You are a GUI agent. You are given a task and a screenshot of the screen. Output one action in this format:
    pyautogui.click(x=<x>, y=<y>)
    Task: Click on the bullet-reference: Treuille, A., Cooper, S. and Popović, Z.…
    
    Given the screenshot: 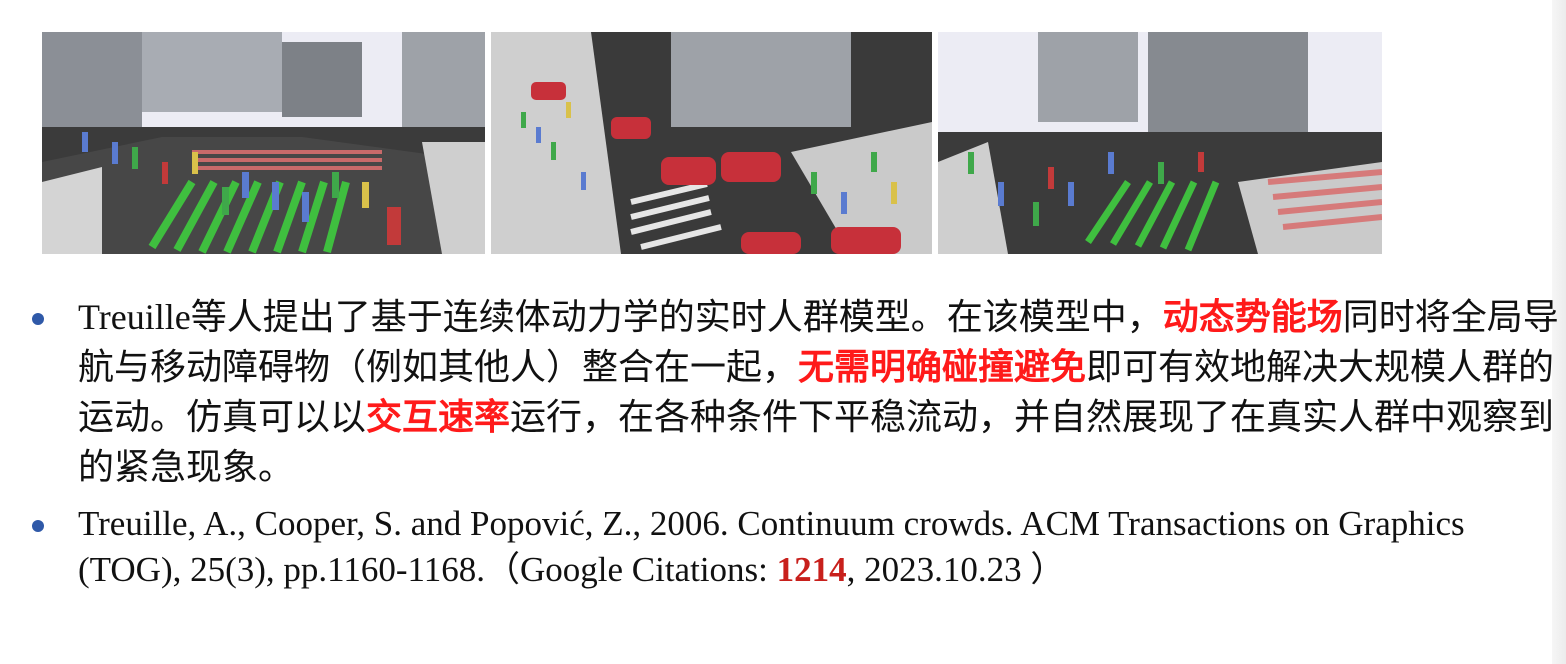 What is the action you would take?
    pyautogui.click(x=795, y=547)
    